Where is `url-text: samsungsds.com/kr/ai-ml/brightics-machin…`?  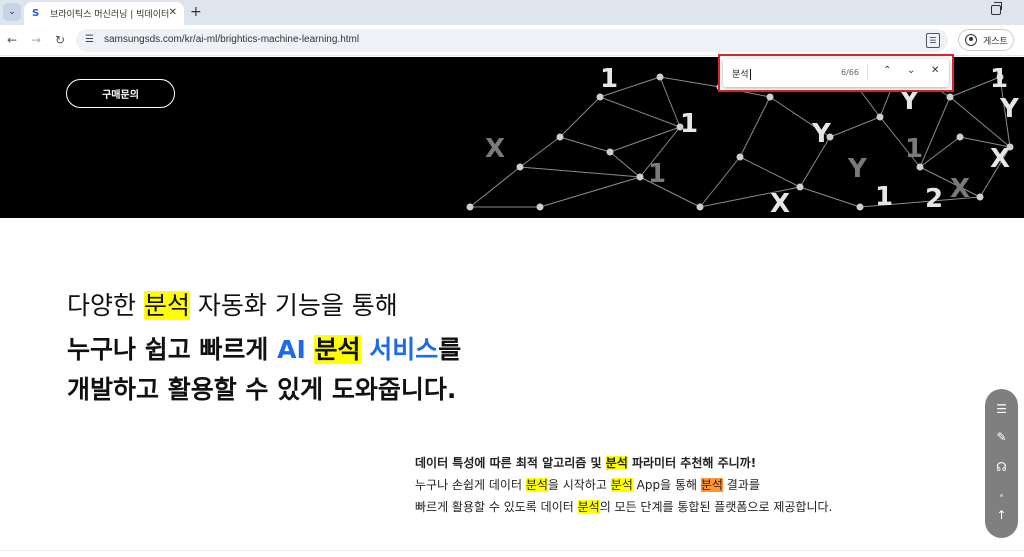
url-text: samsungsds.com/kr/ai-ml/brightics-machin… is located at coordinates (231, 39).